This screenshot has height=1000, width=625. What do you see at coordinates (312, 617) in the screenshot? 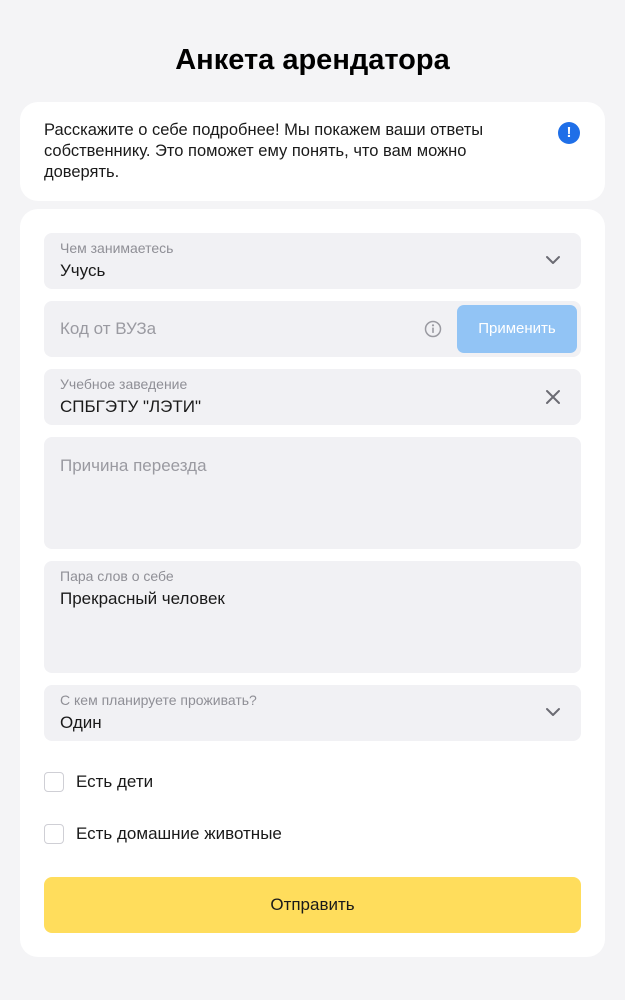
I see `about-textarea: Пара слов о себе Прекрасный человек` at bounding box center [312, 617].